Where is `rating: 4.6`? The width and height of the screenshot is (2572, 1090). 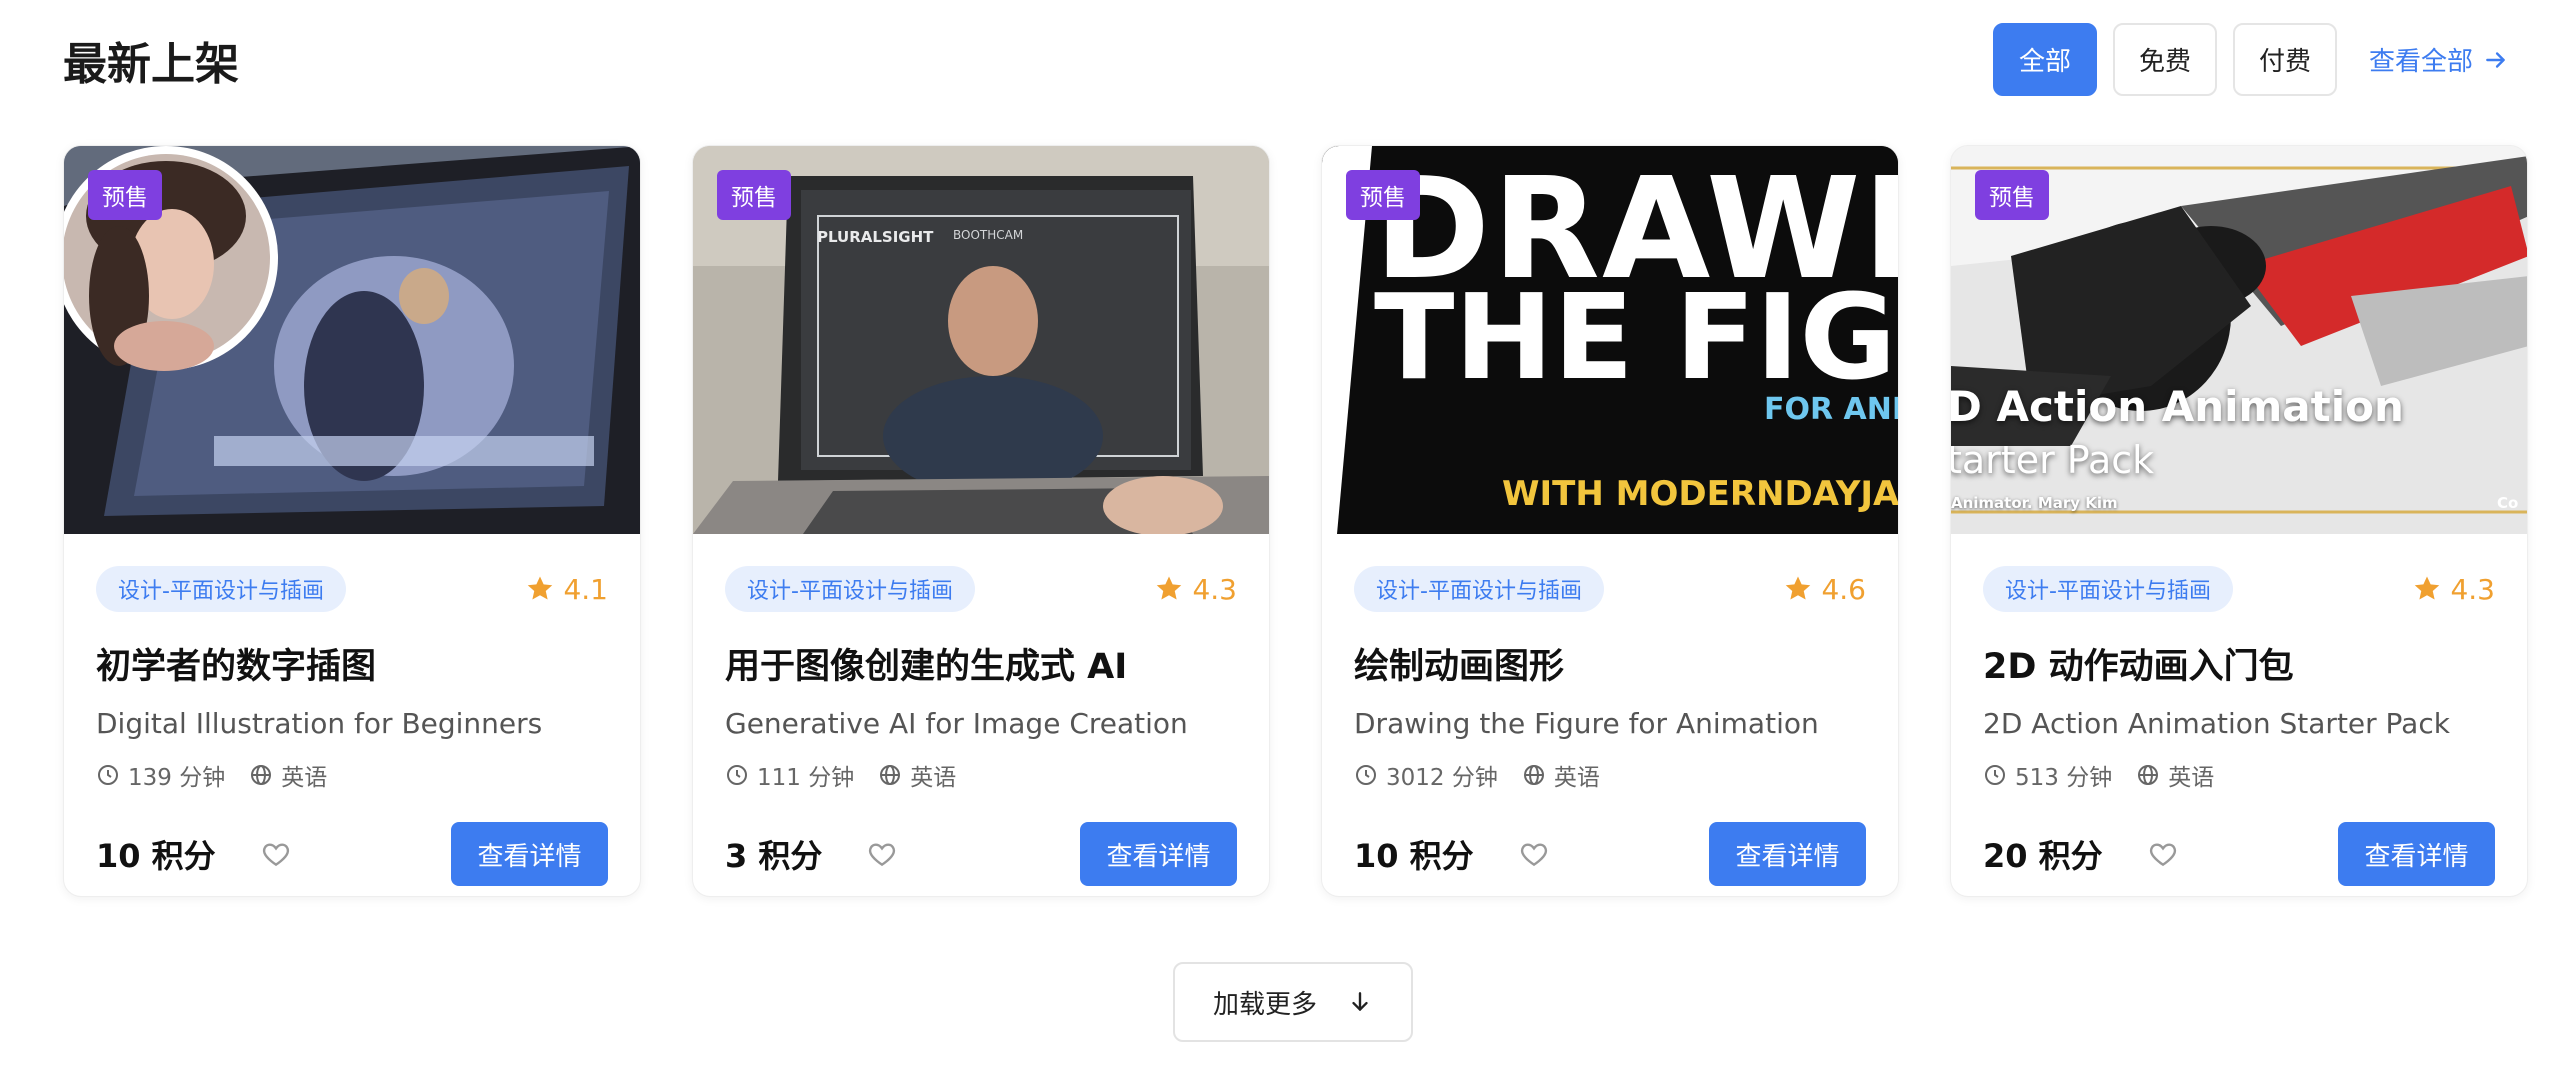
rating: 4.6 is located at coordinates (1824, 589).